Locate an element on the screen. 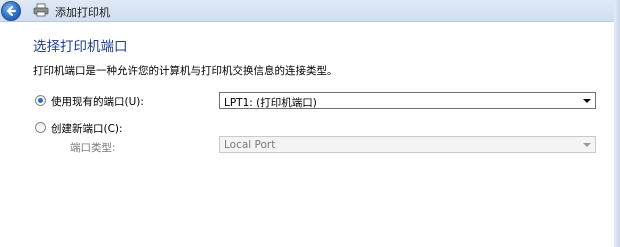 The image size is (620, 247). back-arrow-icon is located at coordinates (11, 11).